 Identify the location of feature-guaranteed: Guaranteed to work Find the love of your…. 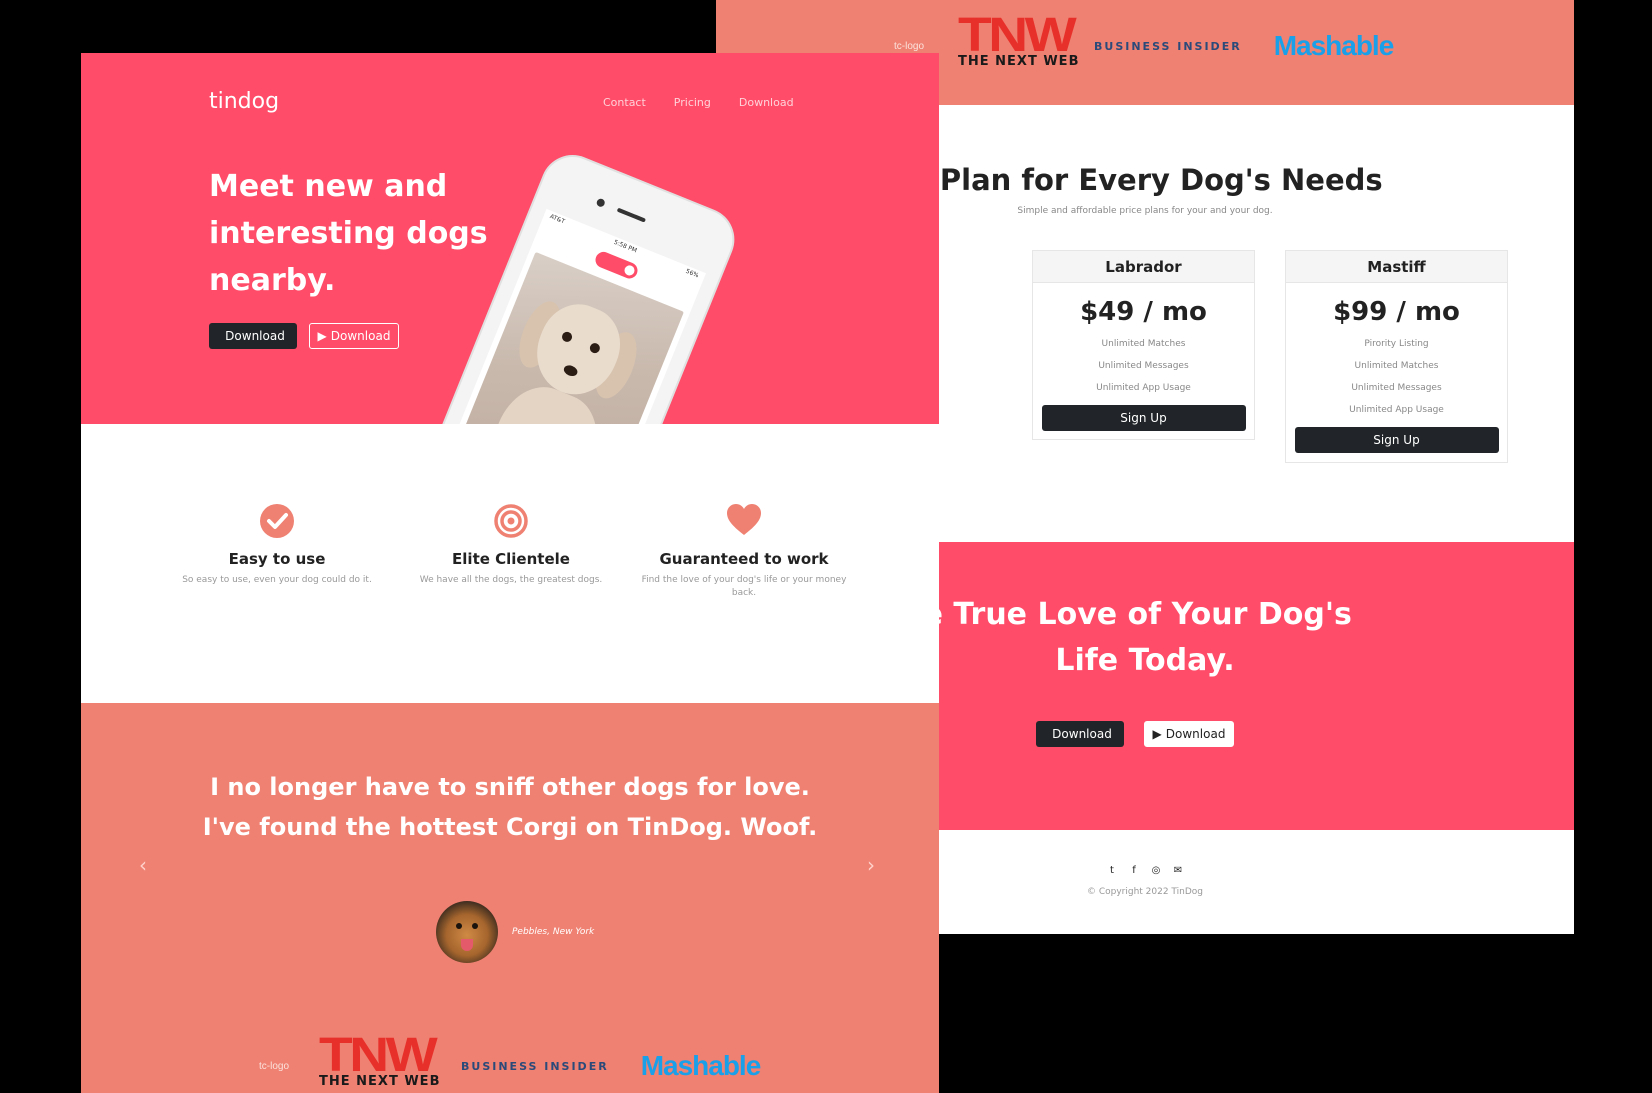
(744, 552).